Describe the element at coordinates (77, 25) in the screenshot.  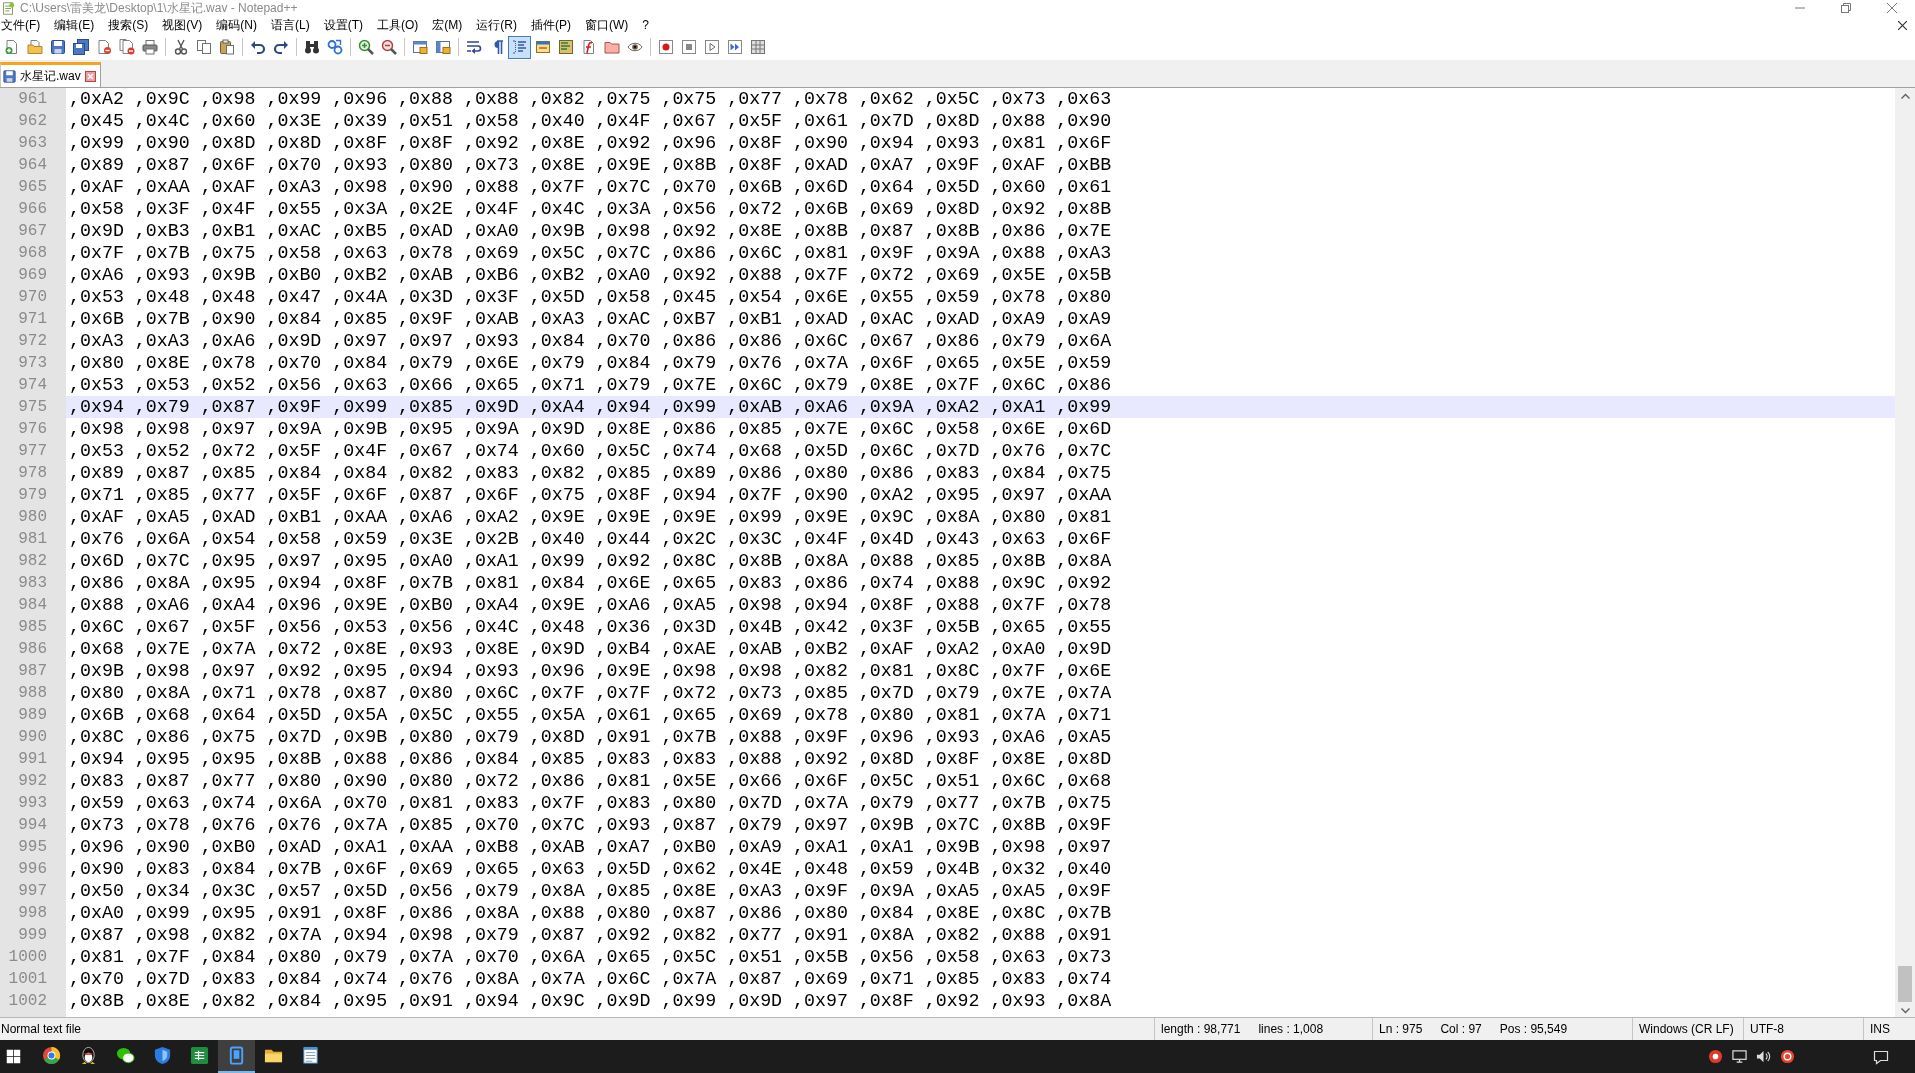
I see `menu-item: 编辑(E)` at that location.